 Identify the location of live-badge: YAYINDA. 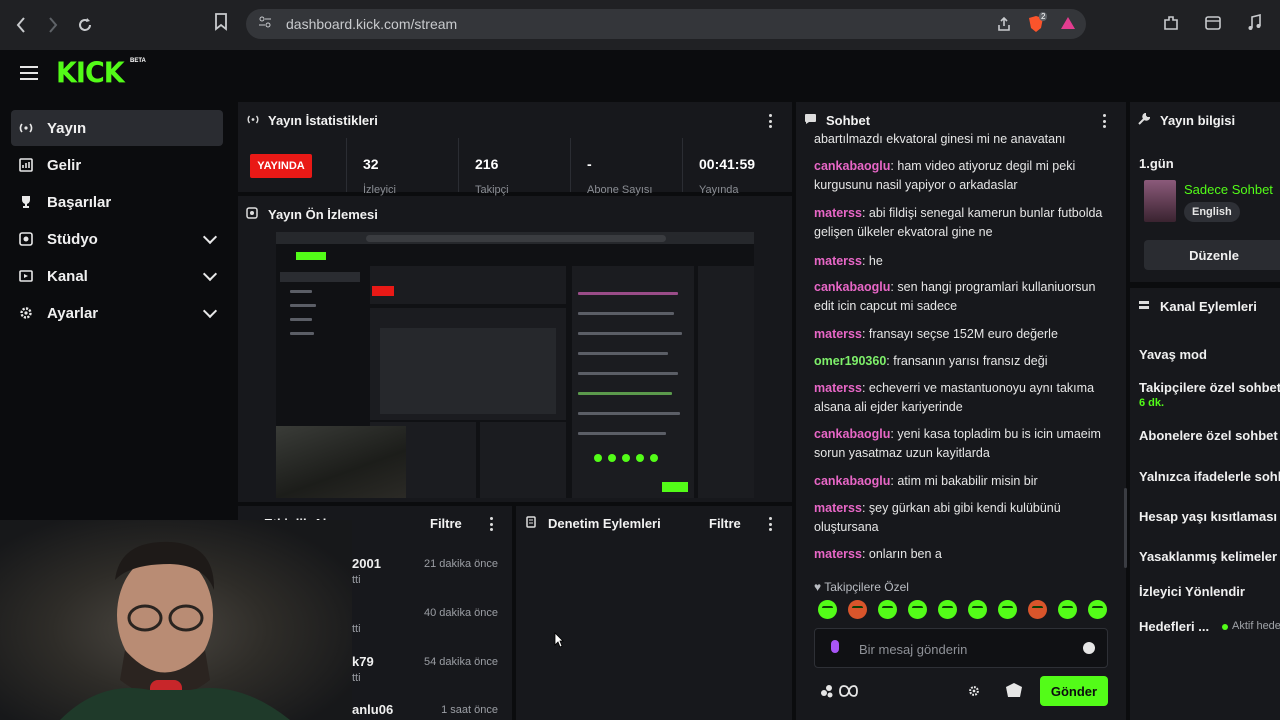
(281, 166).